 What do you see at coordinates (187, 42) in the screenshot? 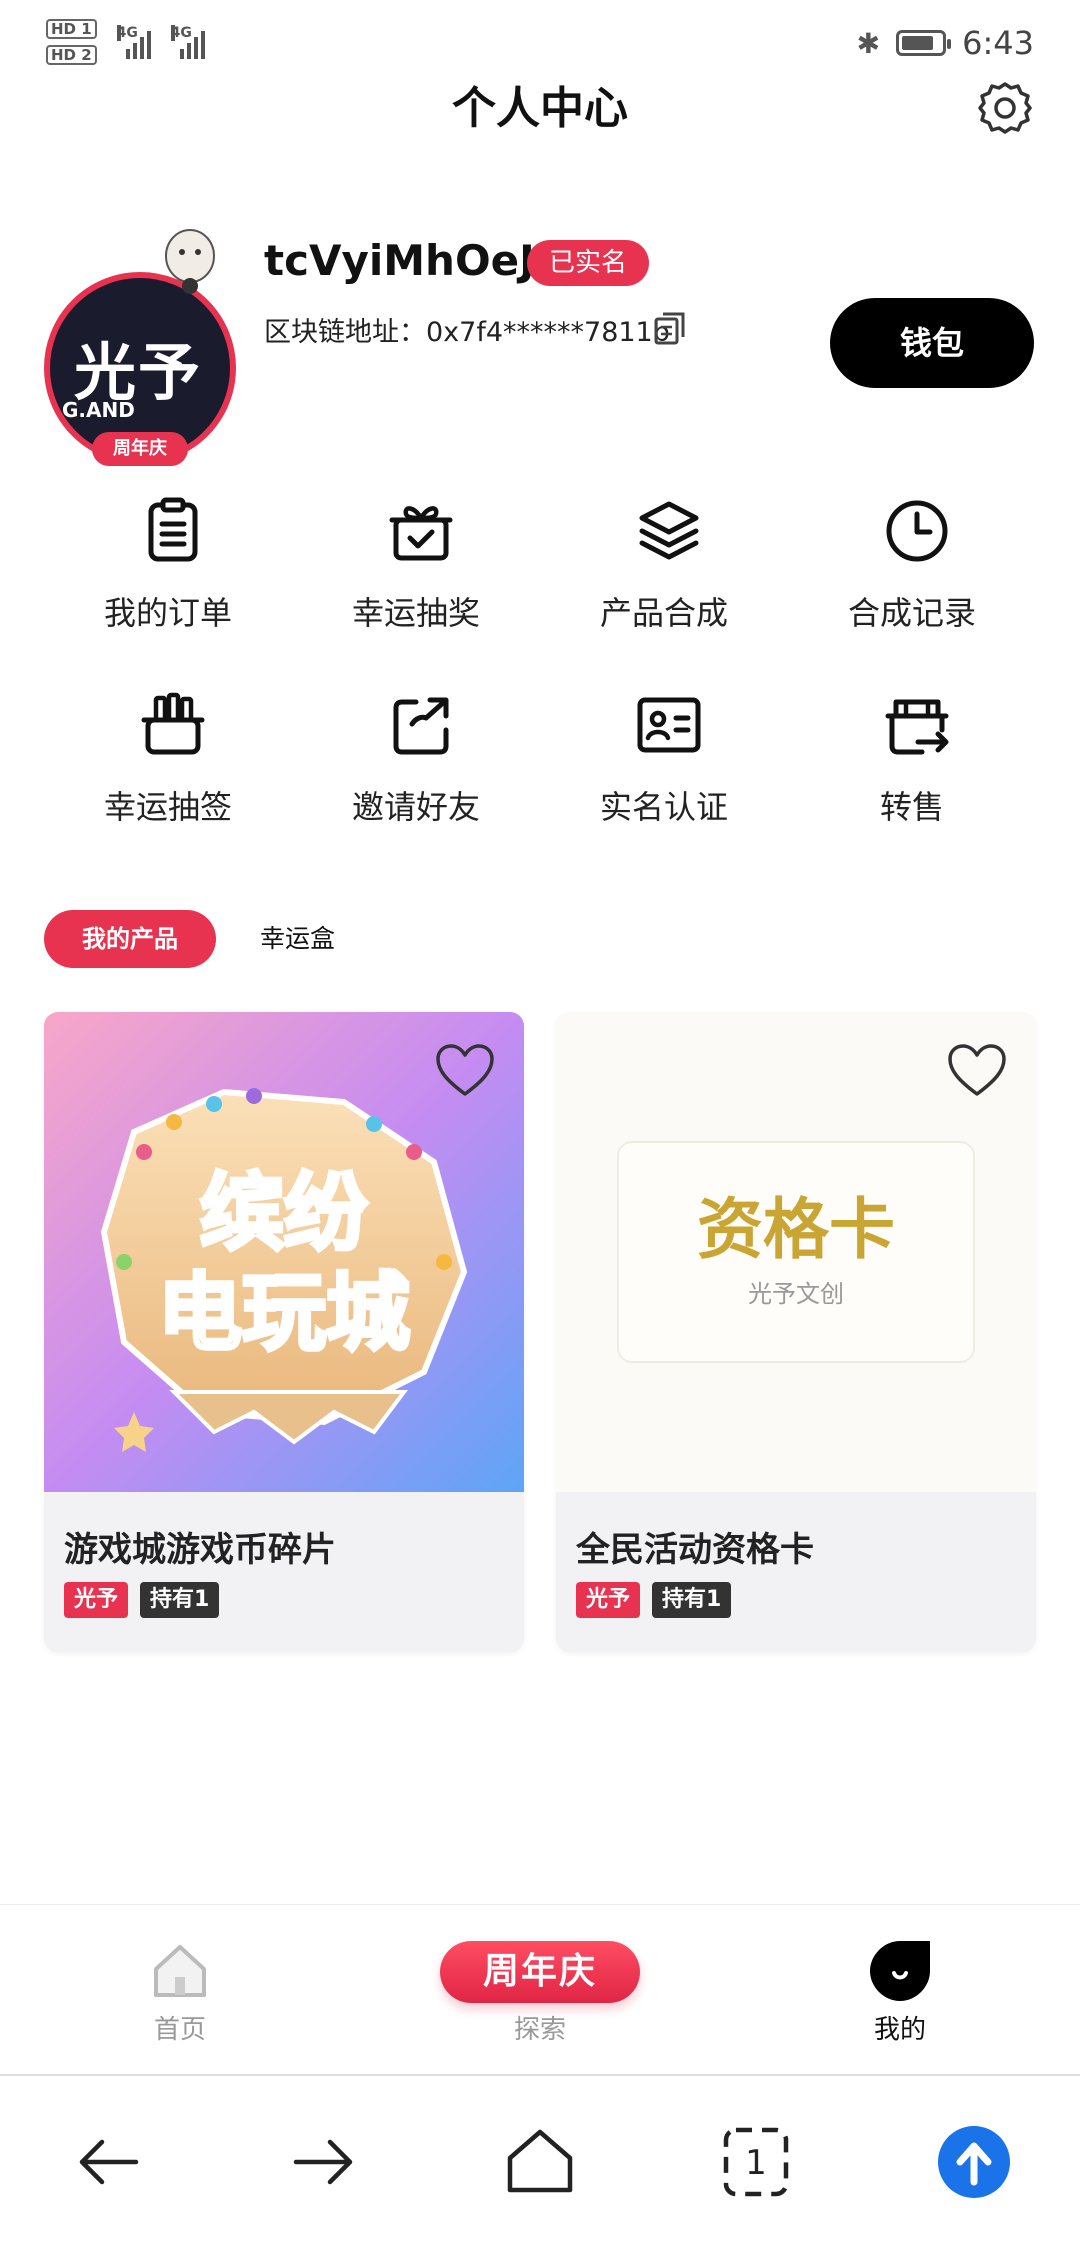
I see `signal-icon-2: 4G` at bounding box center [187, 42].